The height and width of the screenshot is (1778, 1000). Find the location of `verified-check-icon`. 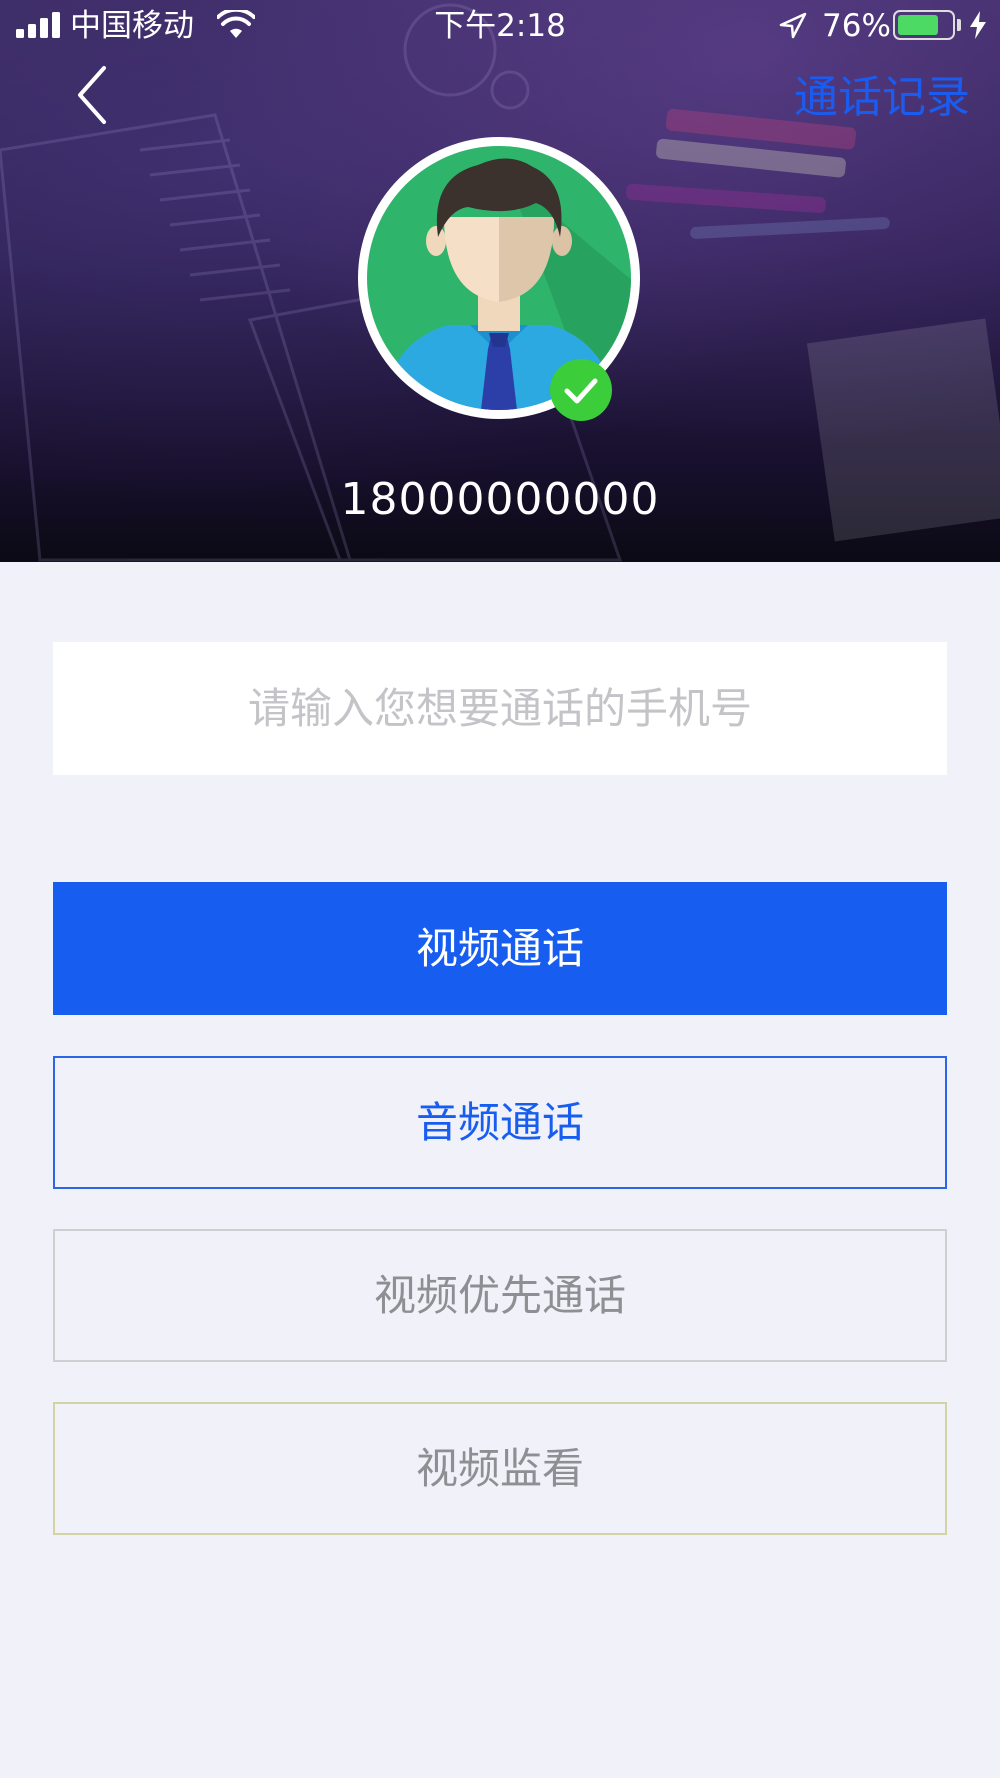

verified-check-icon is located at coordinates (581, 390).